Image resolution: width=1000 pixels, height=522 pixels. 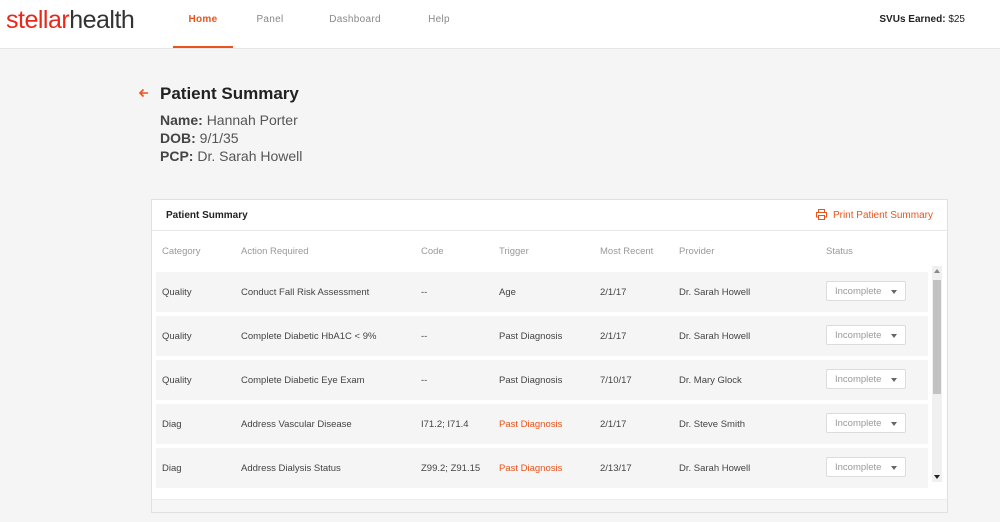 What do you see at coordinates (549, 215) in the screenshot?
I see `card-header: Patient Summary Print Patient Summary` at bounding box center [549, 215].